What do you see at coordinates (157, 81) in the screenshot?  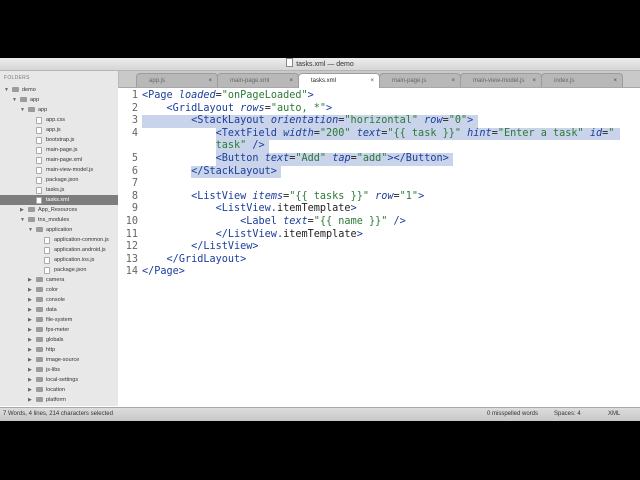 I see `tab-label: app.js` at bounding box center [157, 81].